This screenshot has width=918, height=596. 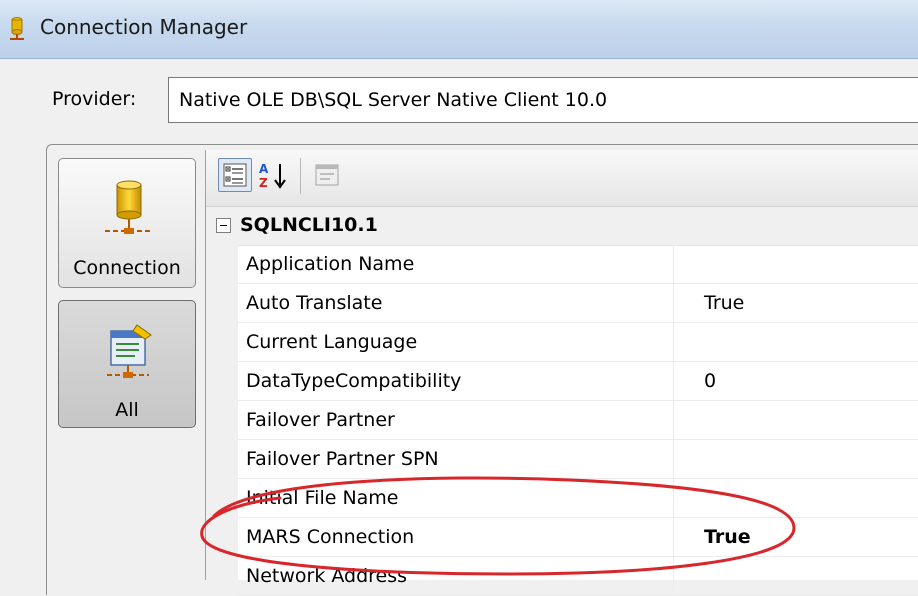 What do you see at coordinates (796, 381) in the screenshot?
I see `property-value: 0` at bounding box center [796, 381].